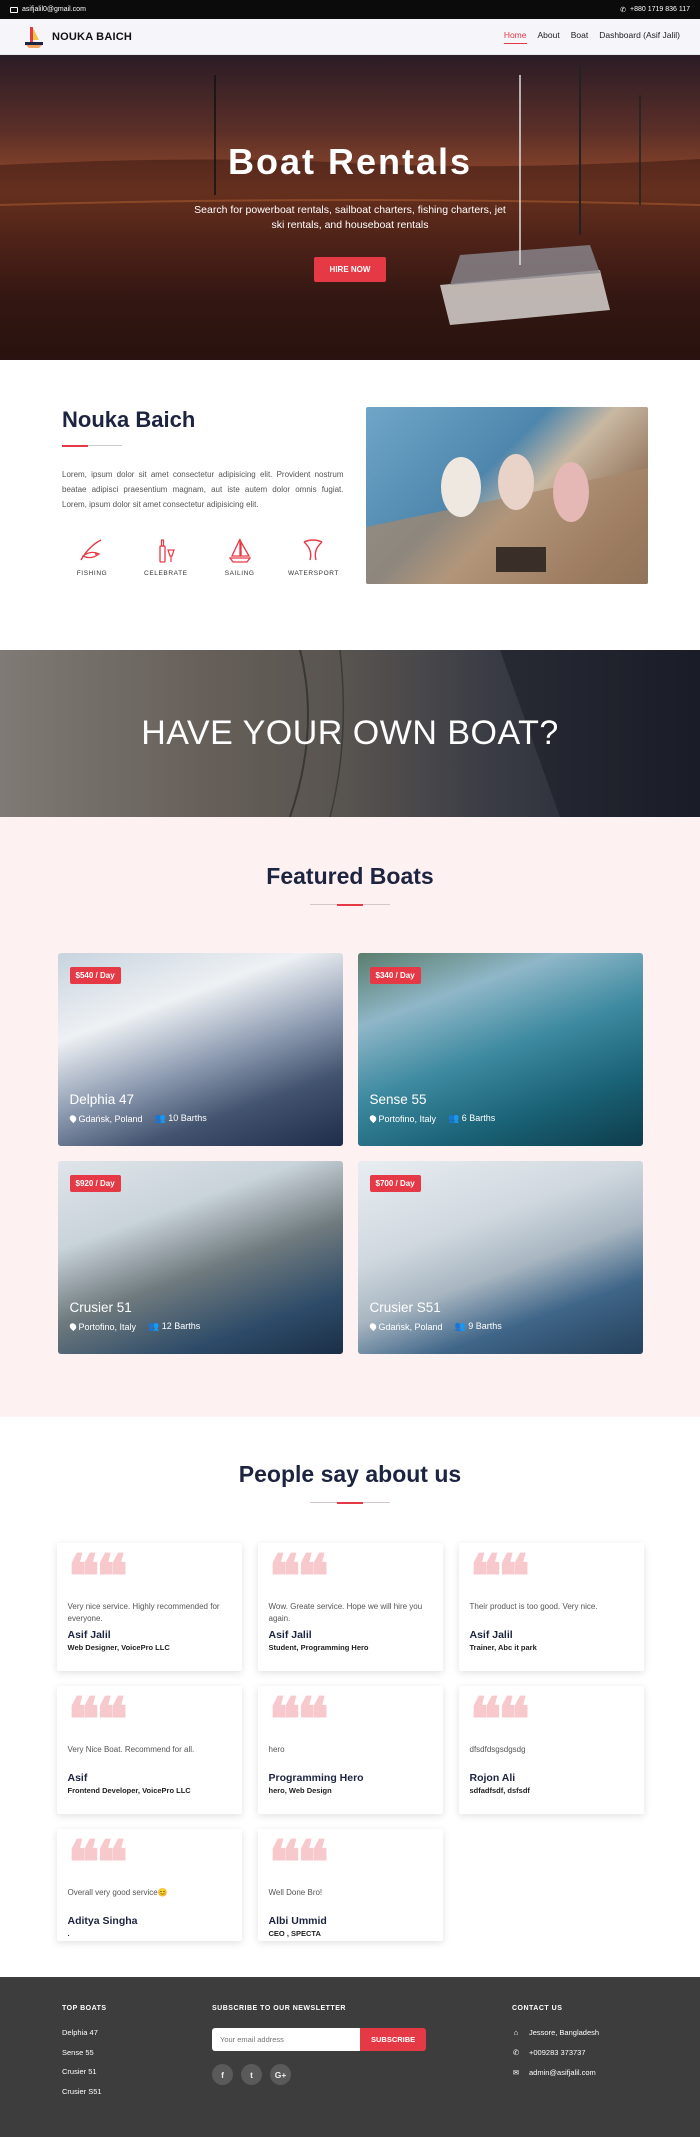 This screenshot has width=700, height=2137. Describe the element at coordinates (549, 37) in the screenshot. I see `nav-link-about: About` at that location.